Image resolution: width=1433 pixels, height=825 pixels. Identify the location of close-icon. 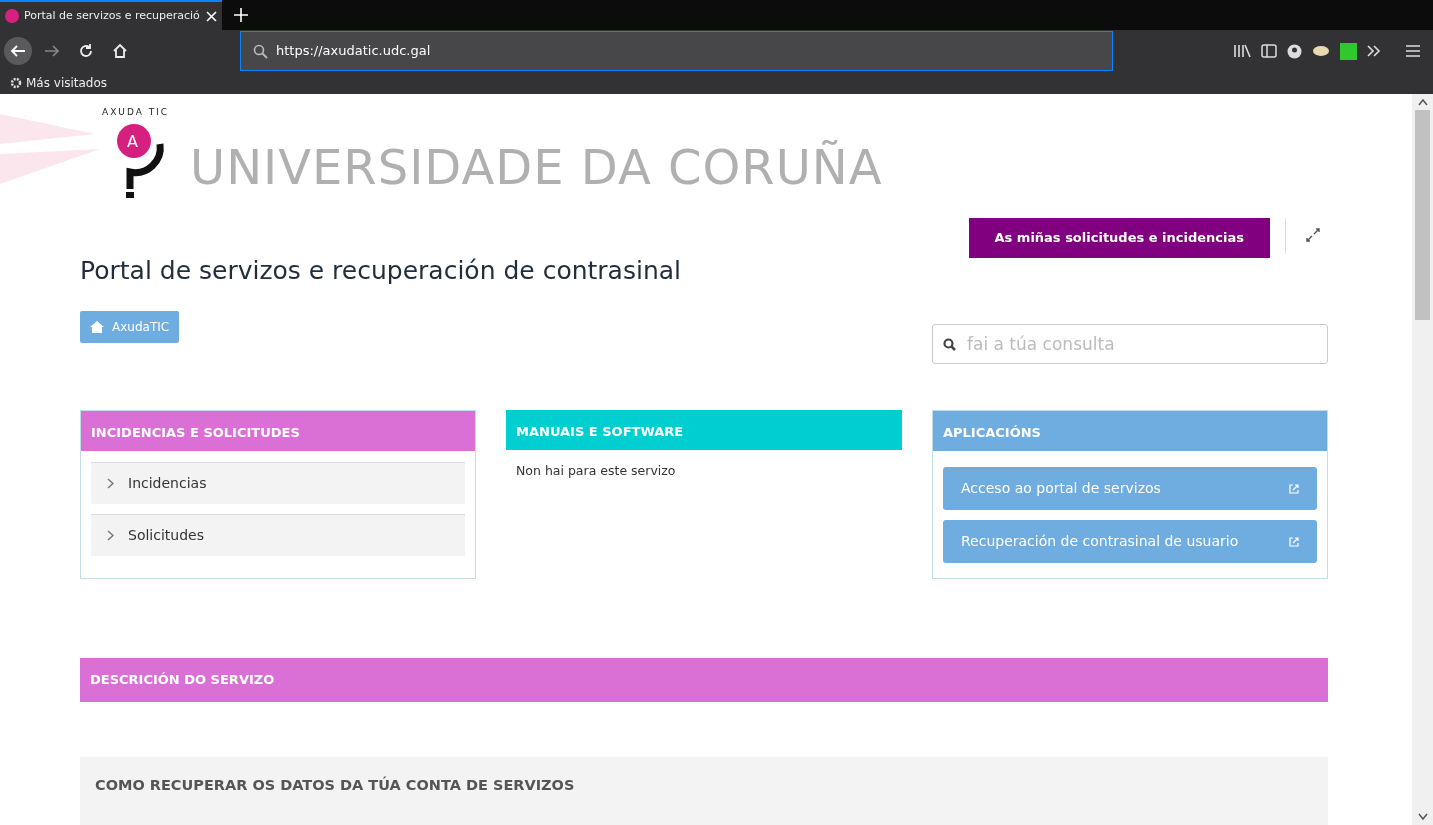
(211, 16).